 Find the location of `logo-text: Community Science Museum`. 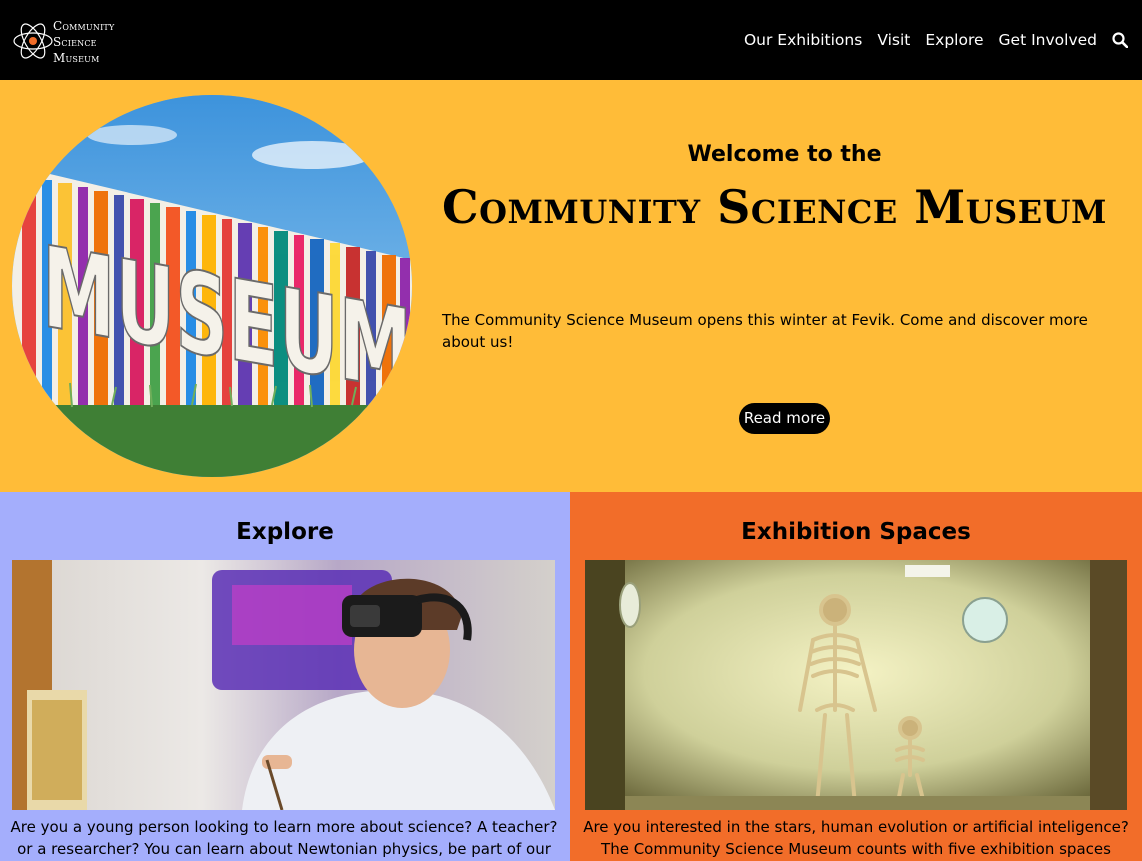

logo-text: Community Science Museum is located at coordinates (83, 42).